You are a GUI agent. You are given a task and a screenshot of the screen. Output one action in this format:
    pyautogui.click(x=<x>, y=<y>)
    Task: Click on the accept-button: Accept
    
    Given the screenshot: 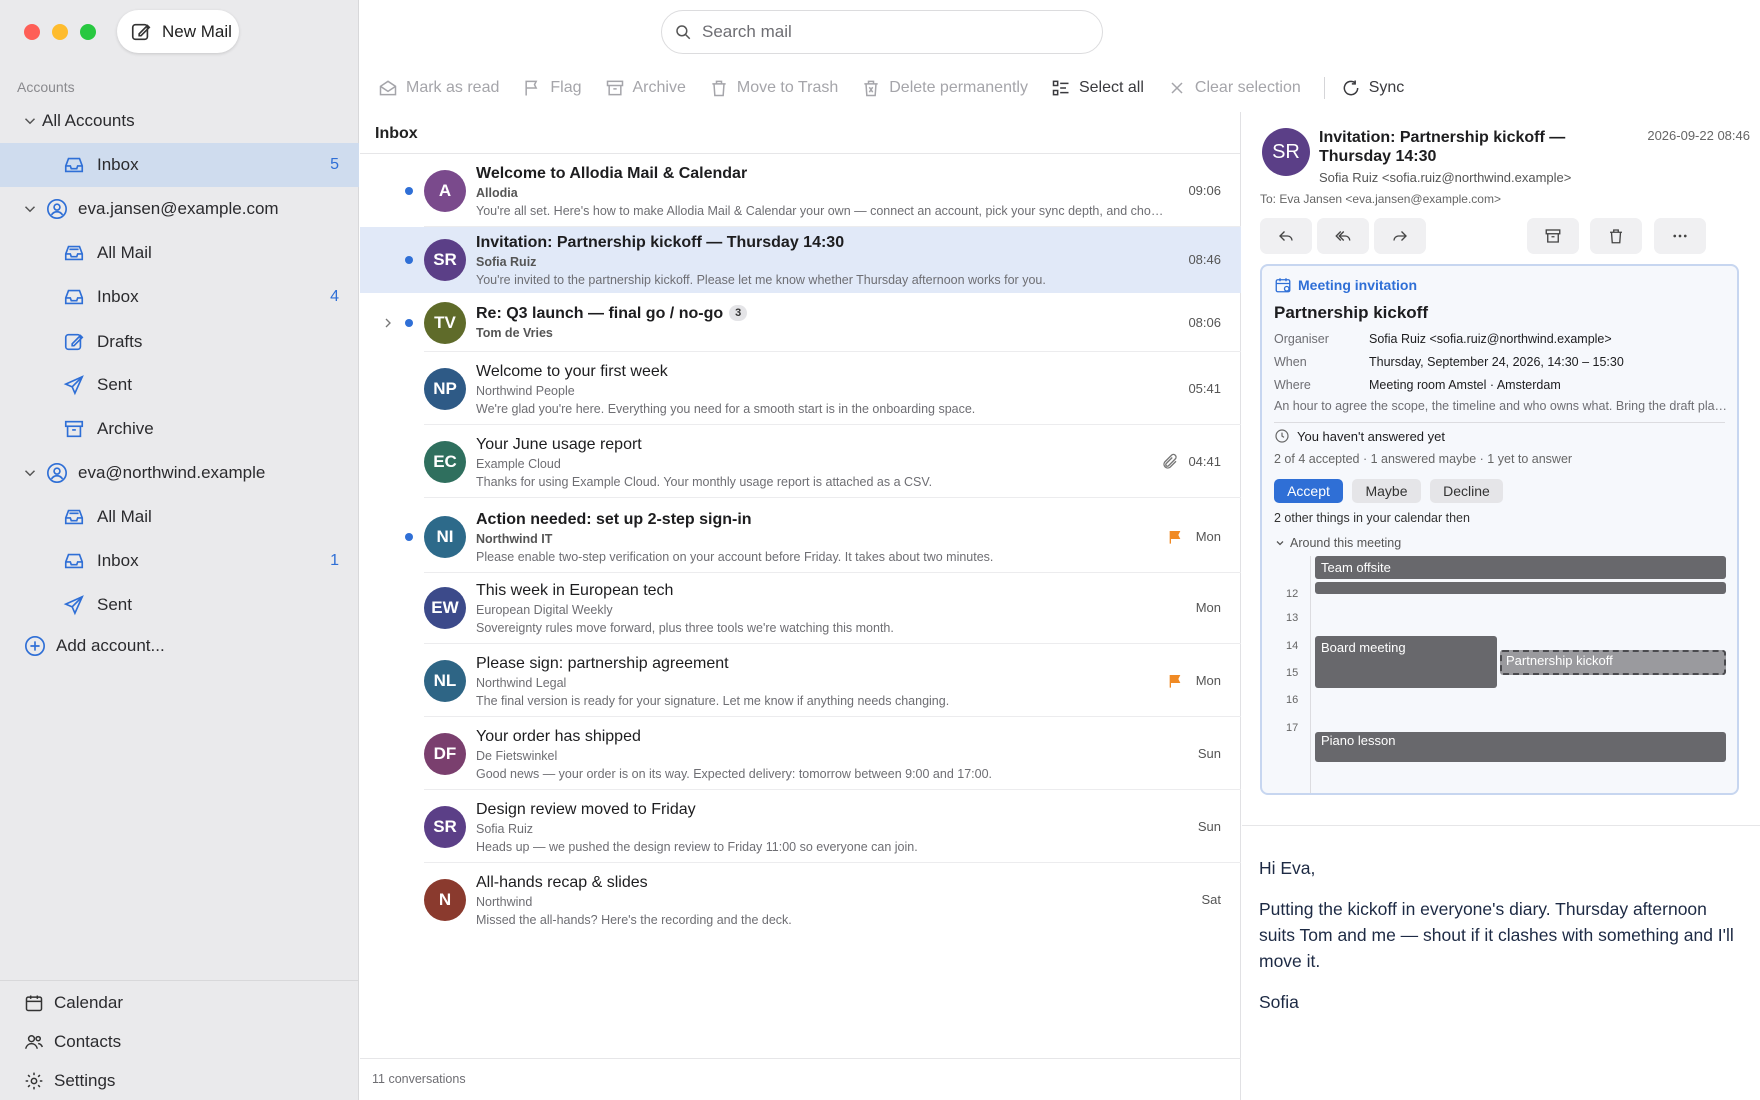 What is the action you would take?
    pyautogui.click(x=1308, y=491)
    